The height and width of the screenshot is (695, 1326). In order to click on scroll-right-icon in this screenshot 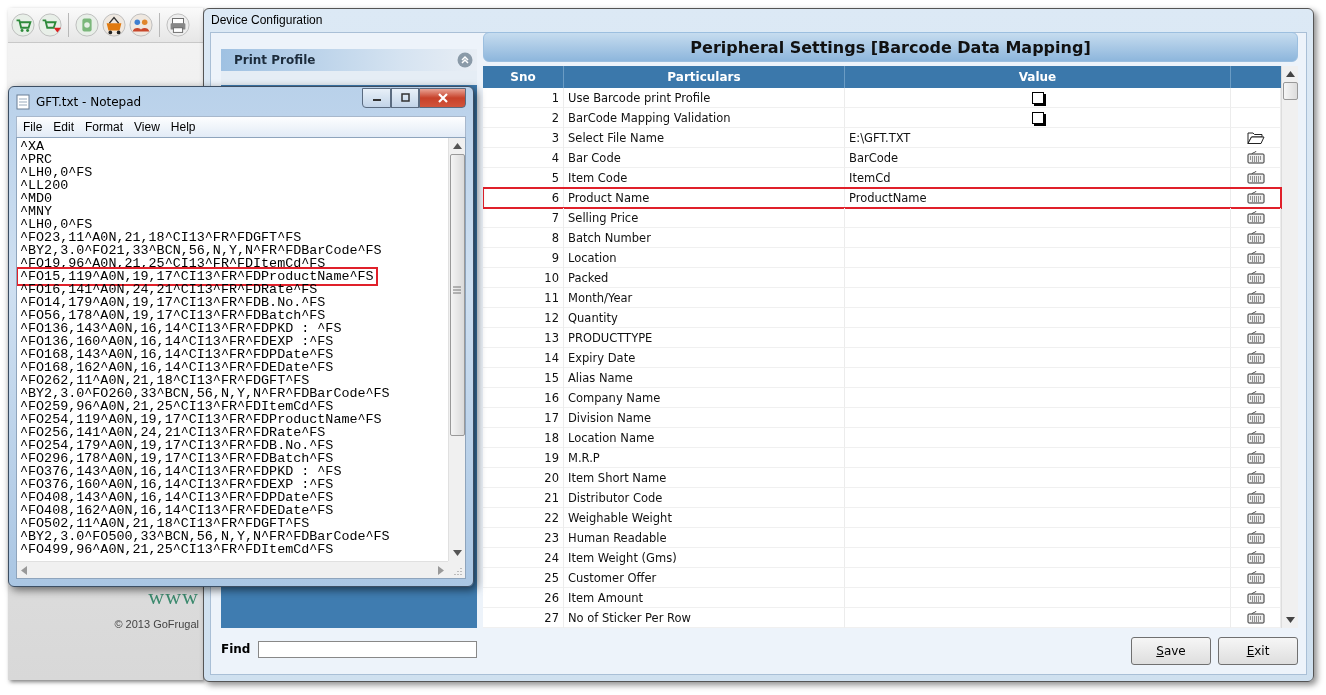, I will do `click(441, 570)`.